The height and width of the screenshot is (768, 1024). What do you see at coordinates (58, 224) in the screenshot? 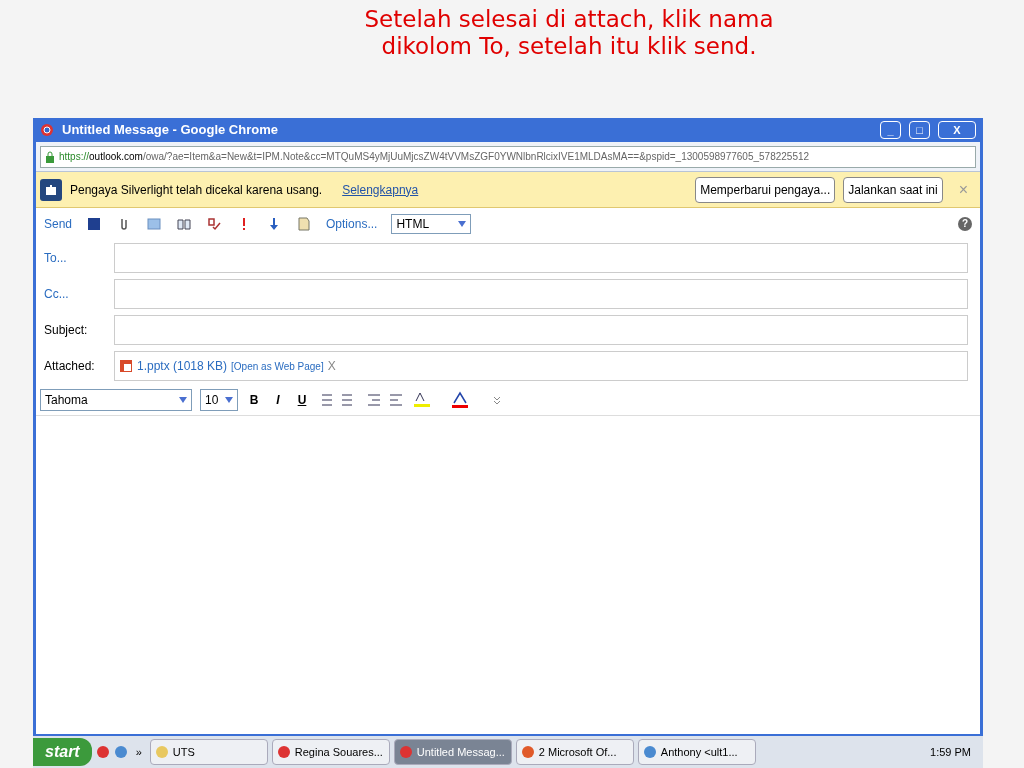
I see `send-button: Send` at bounding box center [58, 224].